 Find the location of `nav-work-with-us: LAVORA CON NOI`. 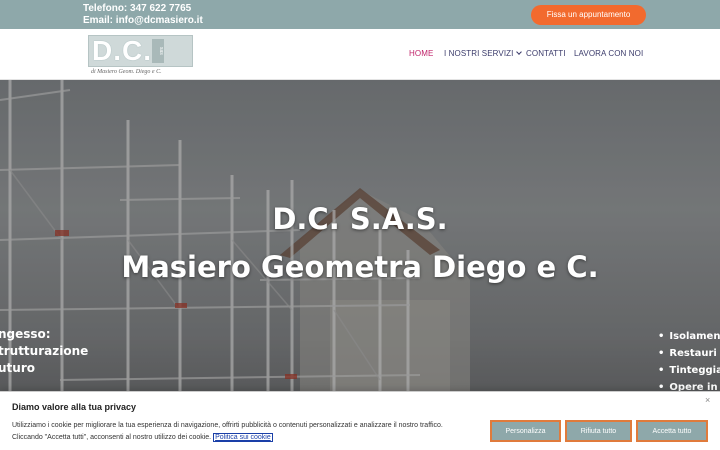

nav-work-with-us: LAVORA CON NOI is located at coordinates (608, 53).